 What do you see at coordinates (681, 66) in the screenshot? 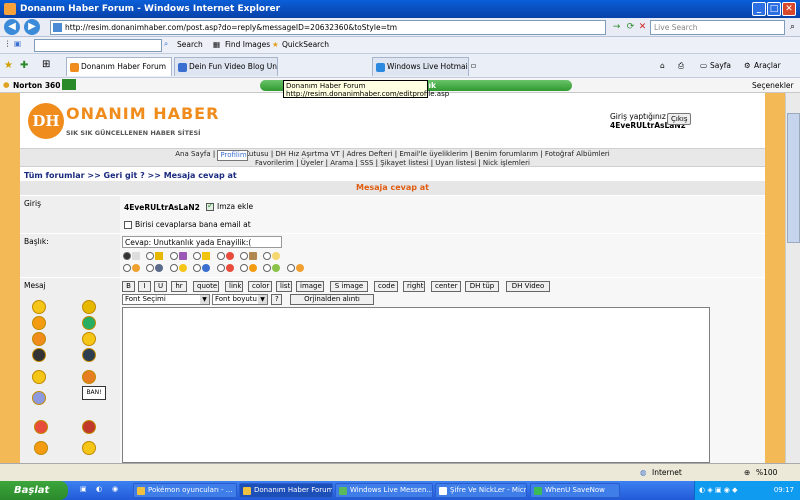
I see `print-icon: ⎙` at bounding box center [681, 66].